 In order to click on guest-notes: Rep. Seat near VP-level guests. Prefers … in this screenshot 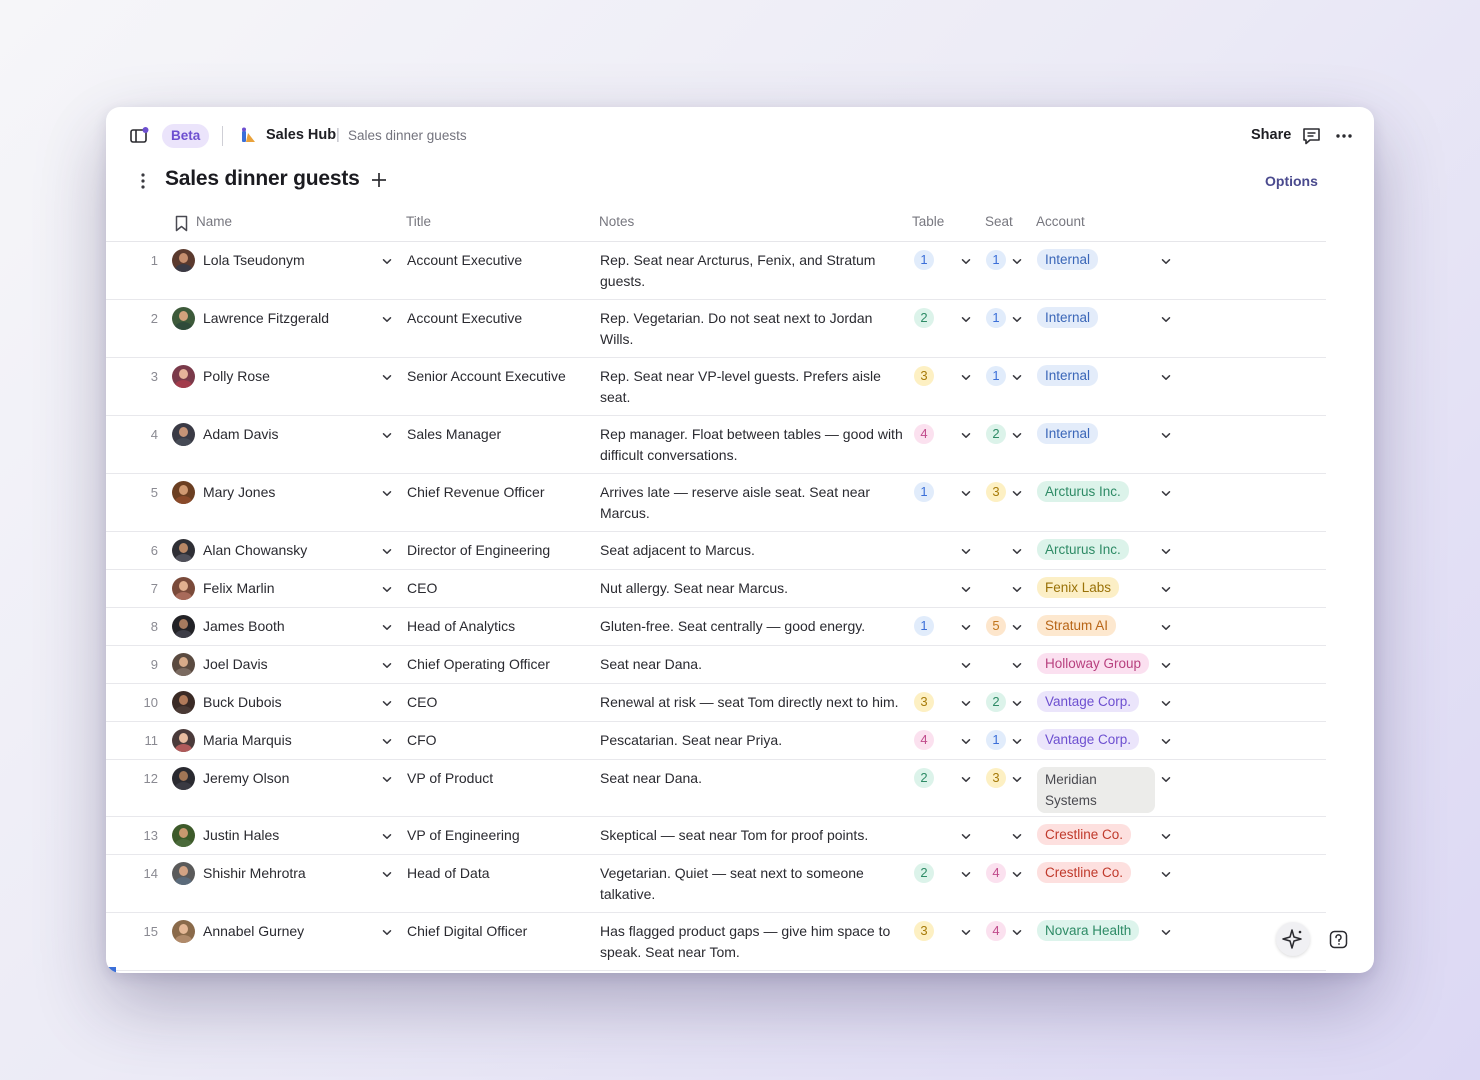, I will do `click(752, 387)`.